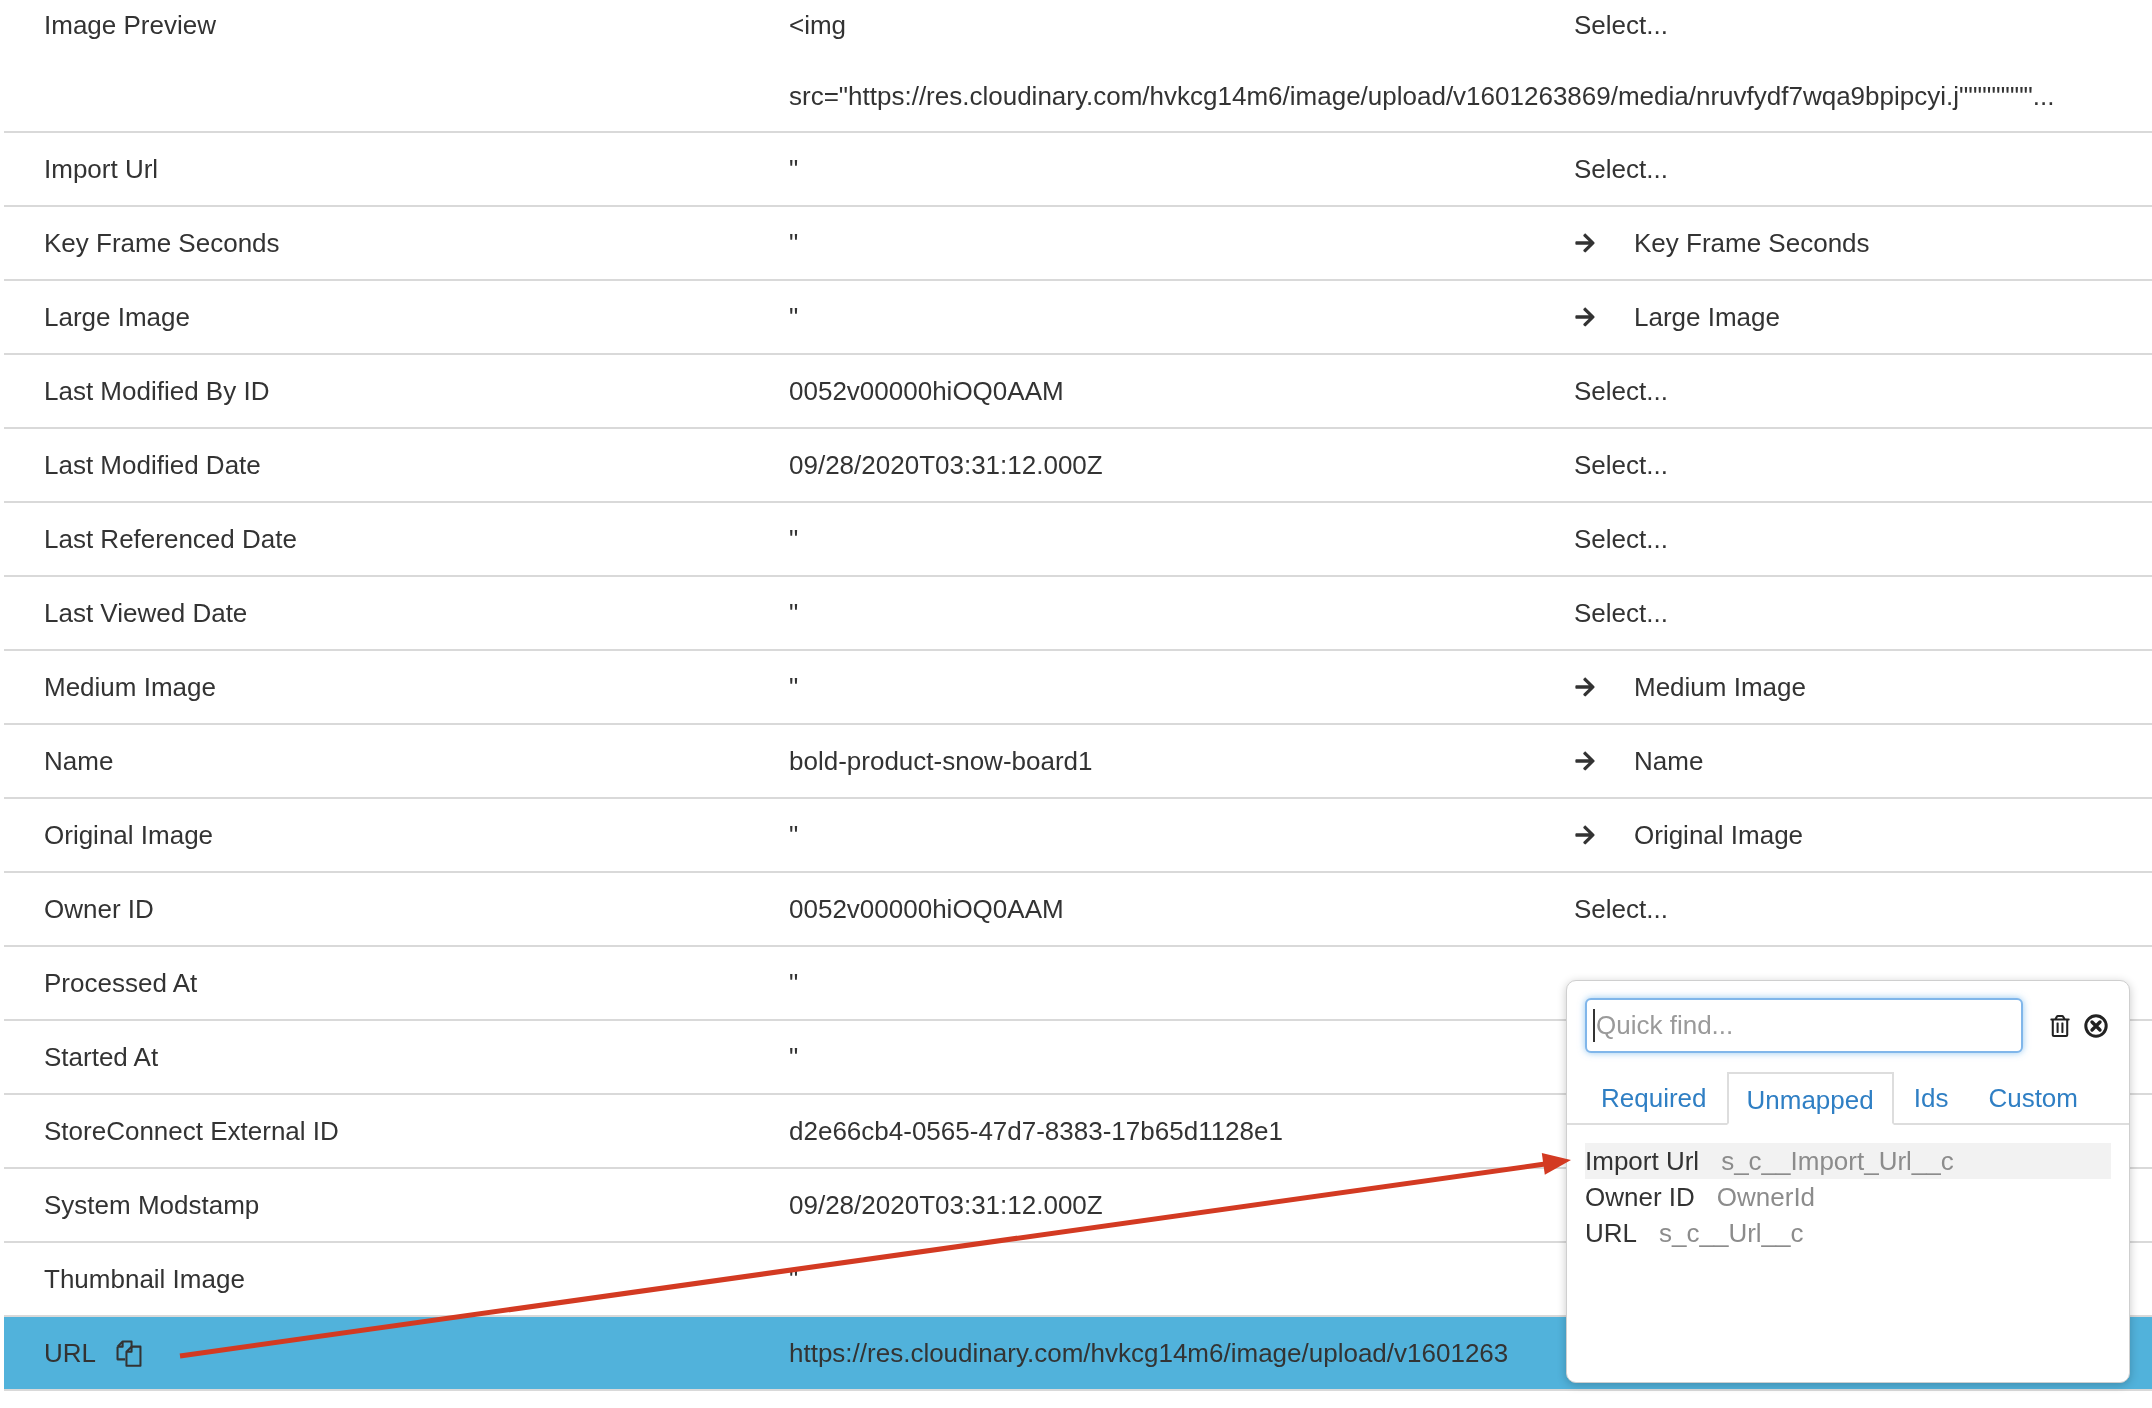  What do you see at coordinates (121, 983) in the screenshot?
I see `field-label: Processed At` at bounding box center [121, 983].